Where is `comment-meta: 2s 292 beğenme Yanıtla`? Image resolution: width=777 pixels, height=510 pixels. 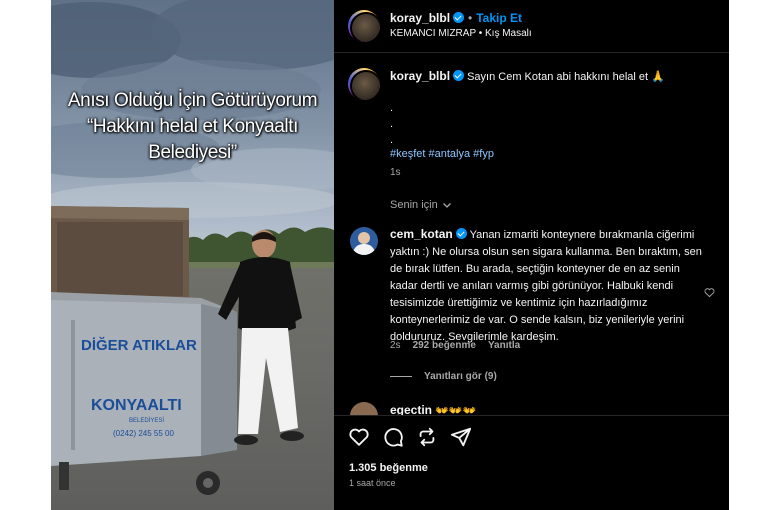
comment-meta: 2s 292 beğenme Yanıtla is located at coordinates (455, 345).